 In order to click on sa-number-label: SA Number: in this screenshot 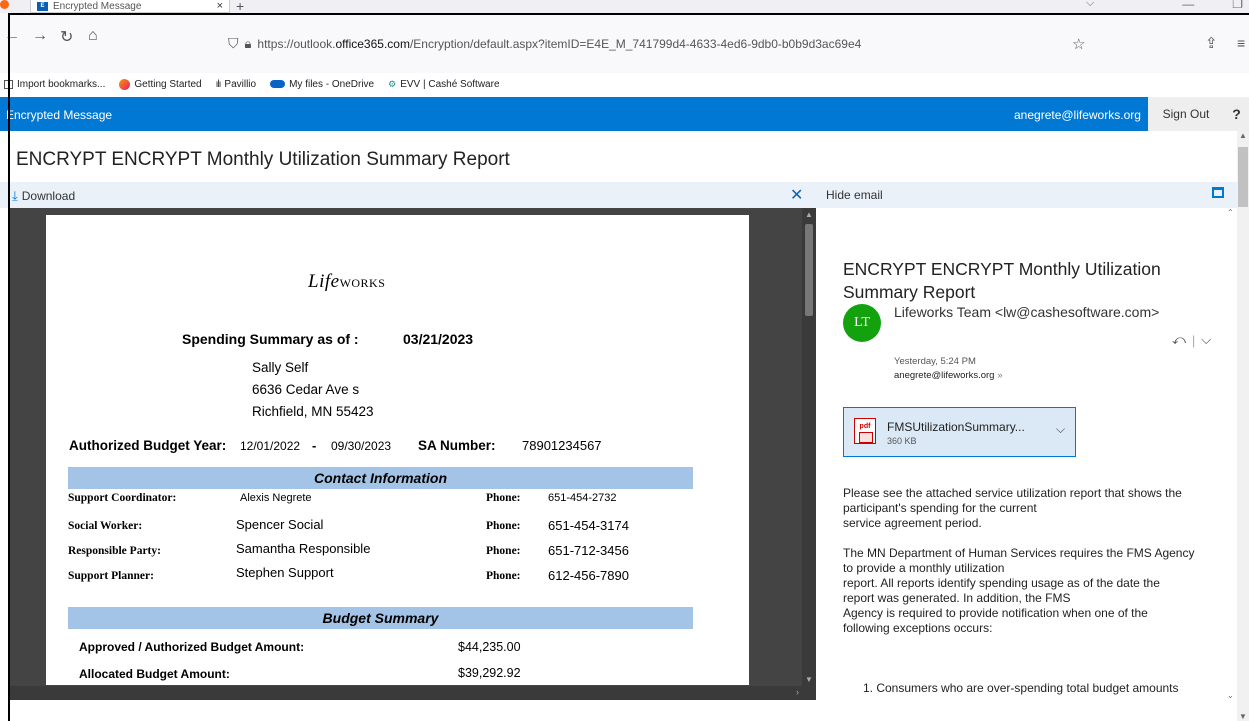, I will do `click(457, 445)`.